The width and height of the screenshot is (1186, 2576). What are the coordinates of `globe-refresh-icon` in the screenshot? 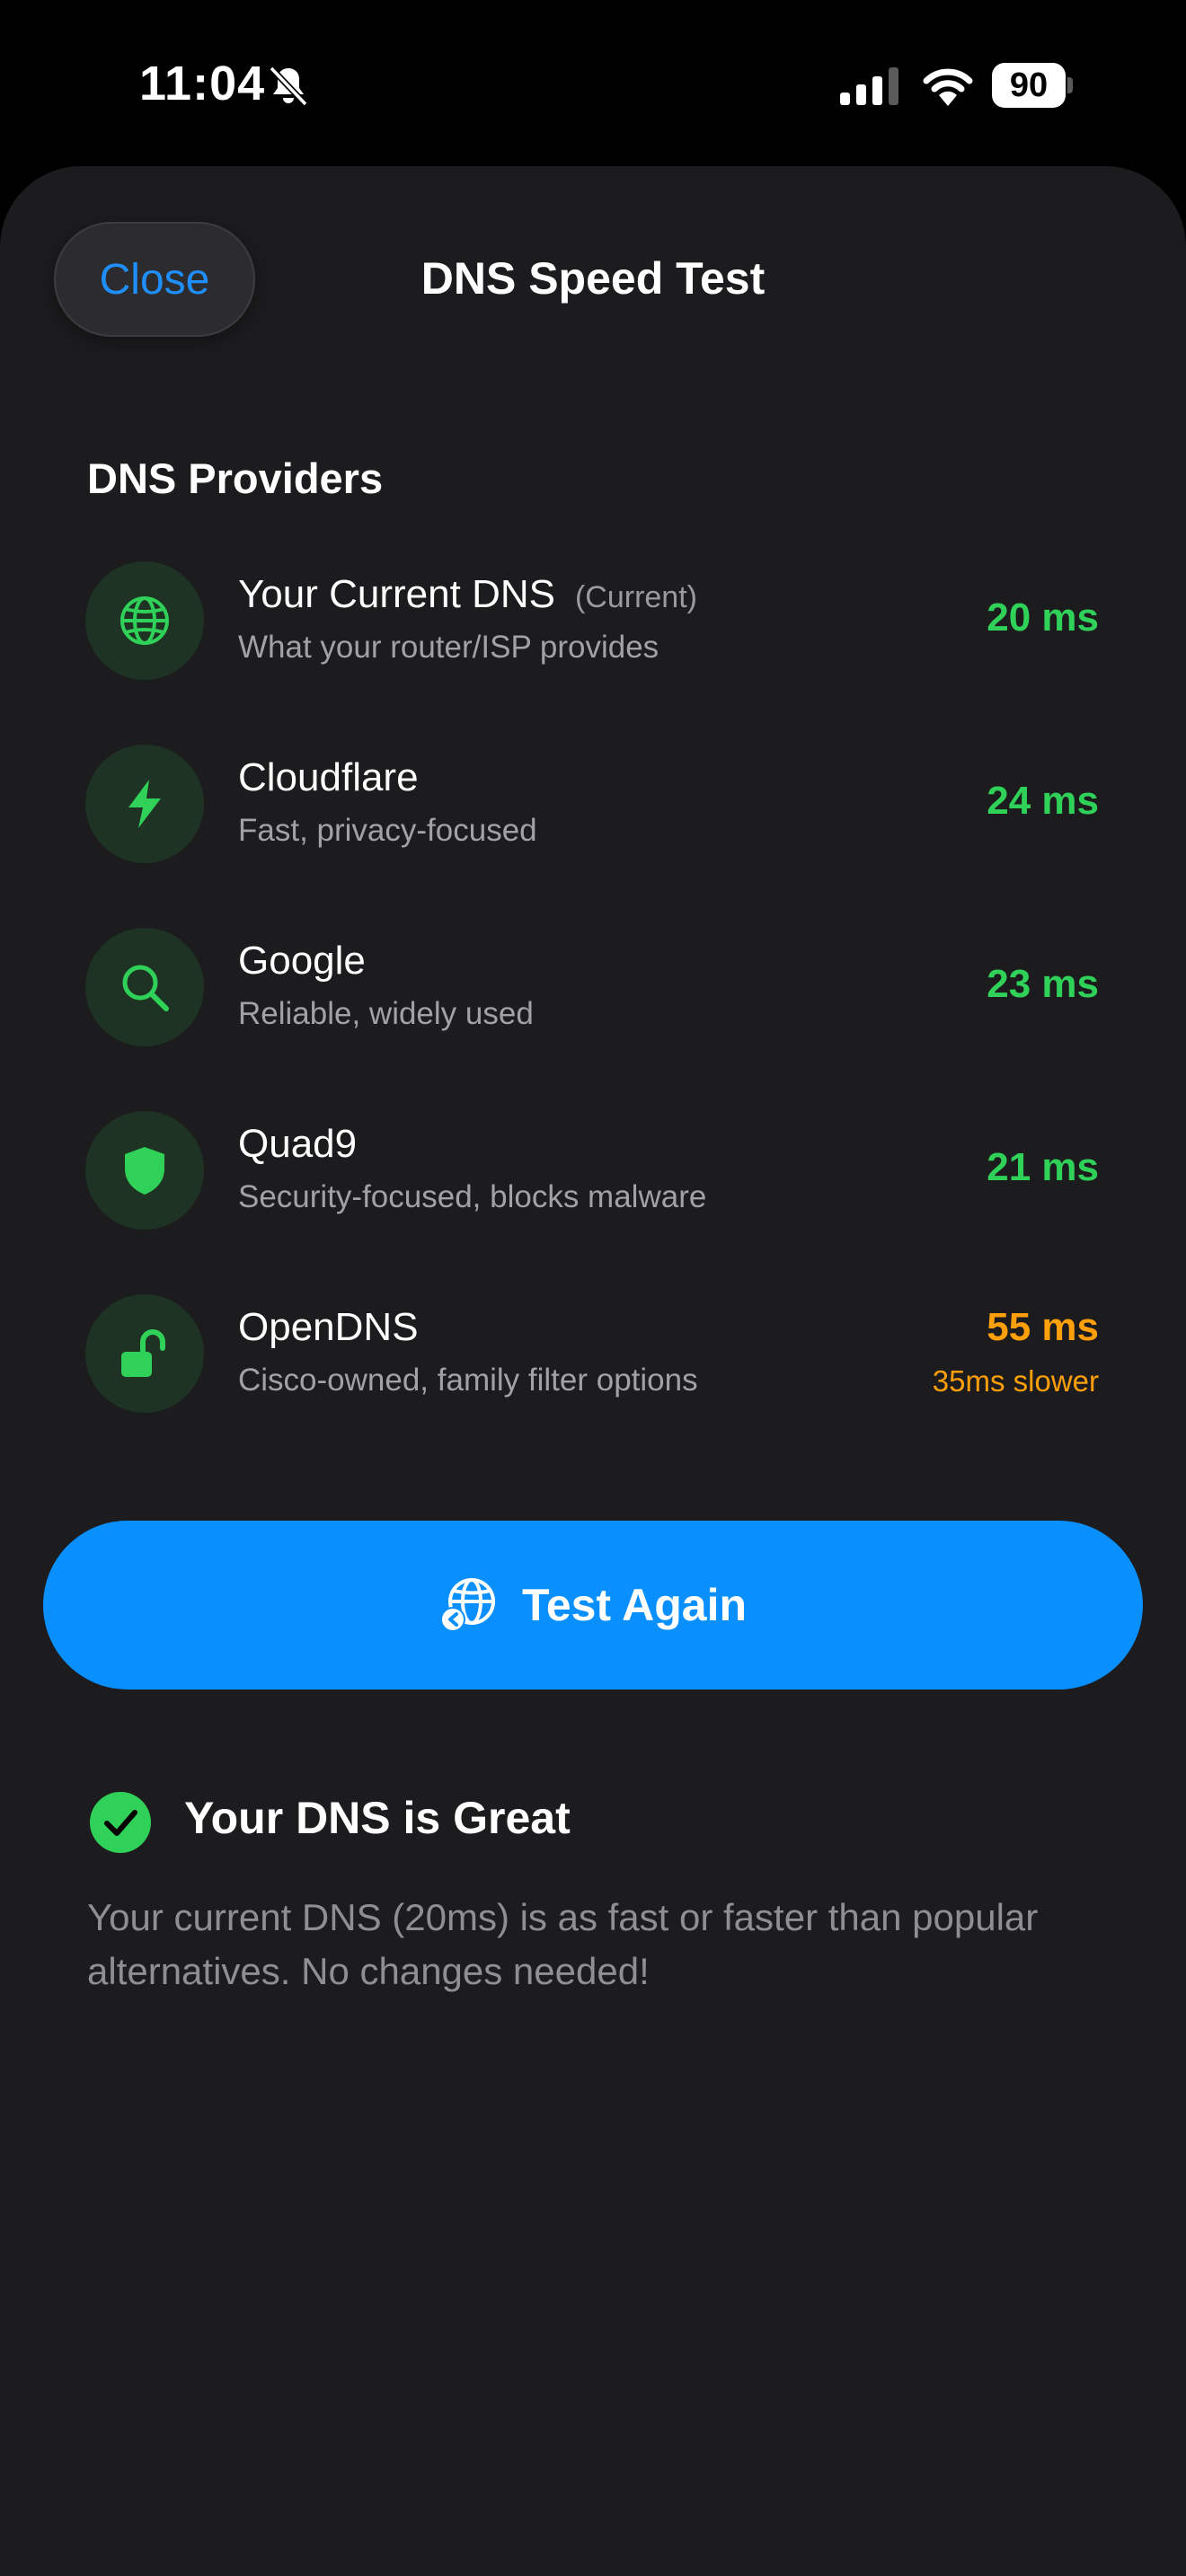 It's located at (467, 1605).